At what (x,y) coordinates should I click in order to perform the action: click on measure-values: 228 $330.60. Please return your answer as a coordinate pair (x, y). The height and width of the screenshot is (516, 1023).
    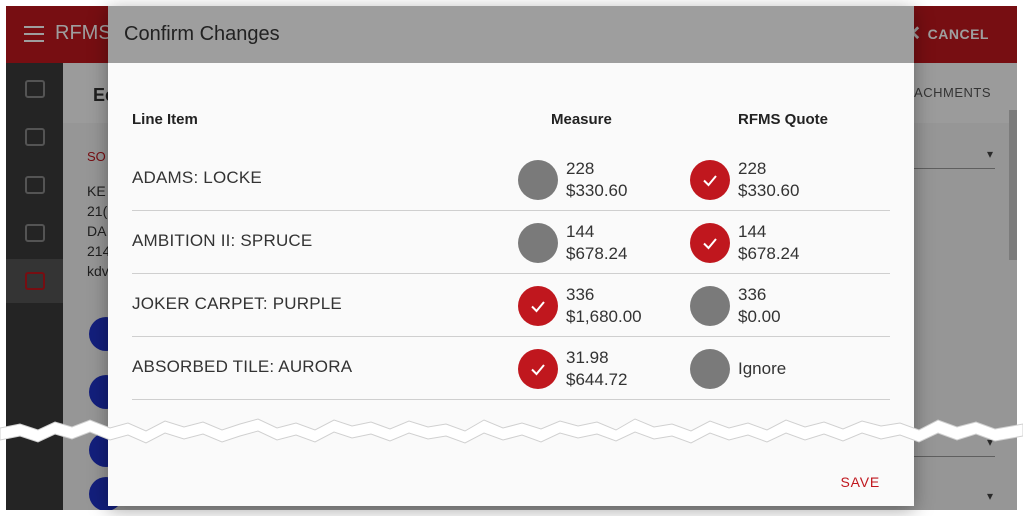
    Looking at the image, I should click on (596, 180).